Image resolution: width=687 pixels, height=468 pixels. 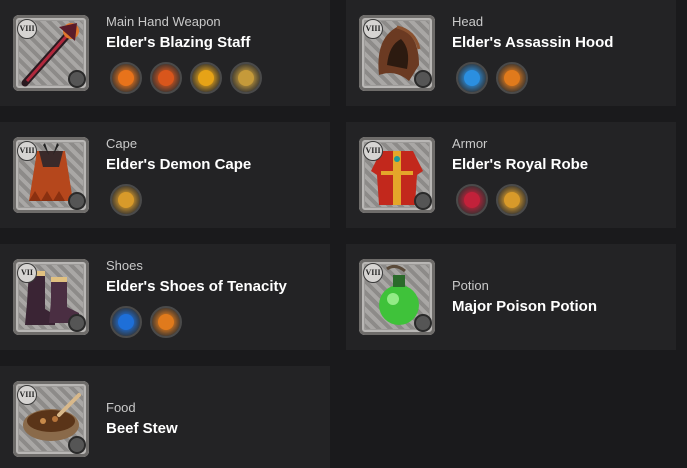 I want to click on item-card-cape: VIII Cape Elder's Demon Cape, so click(x=165, y=175).